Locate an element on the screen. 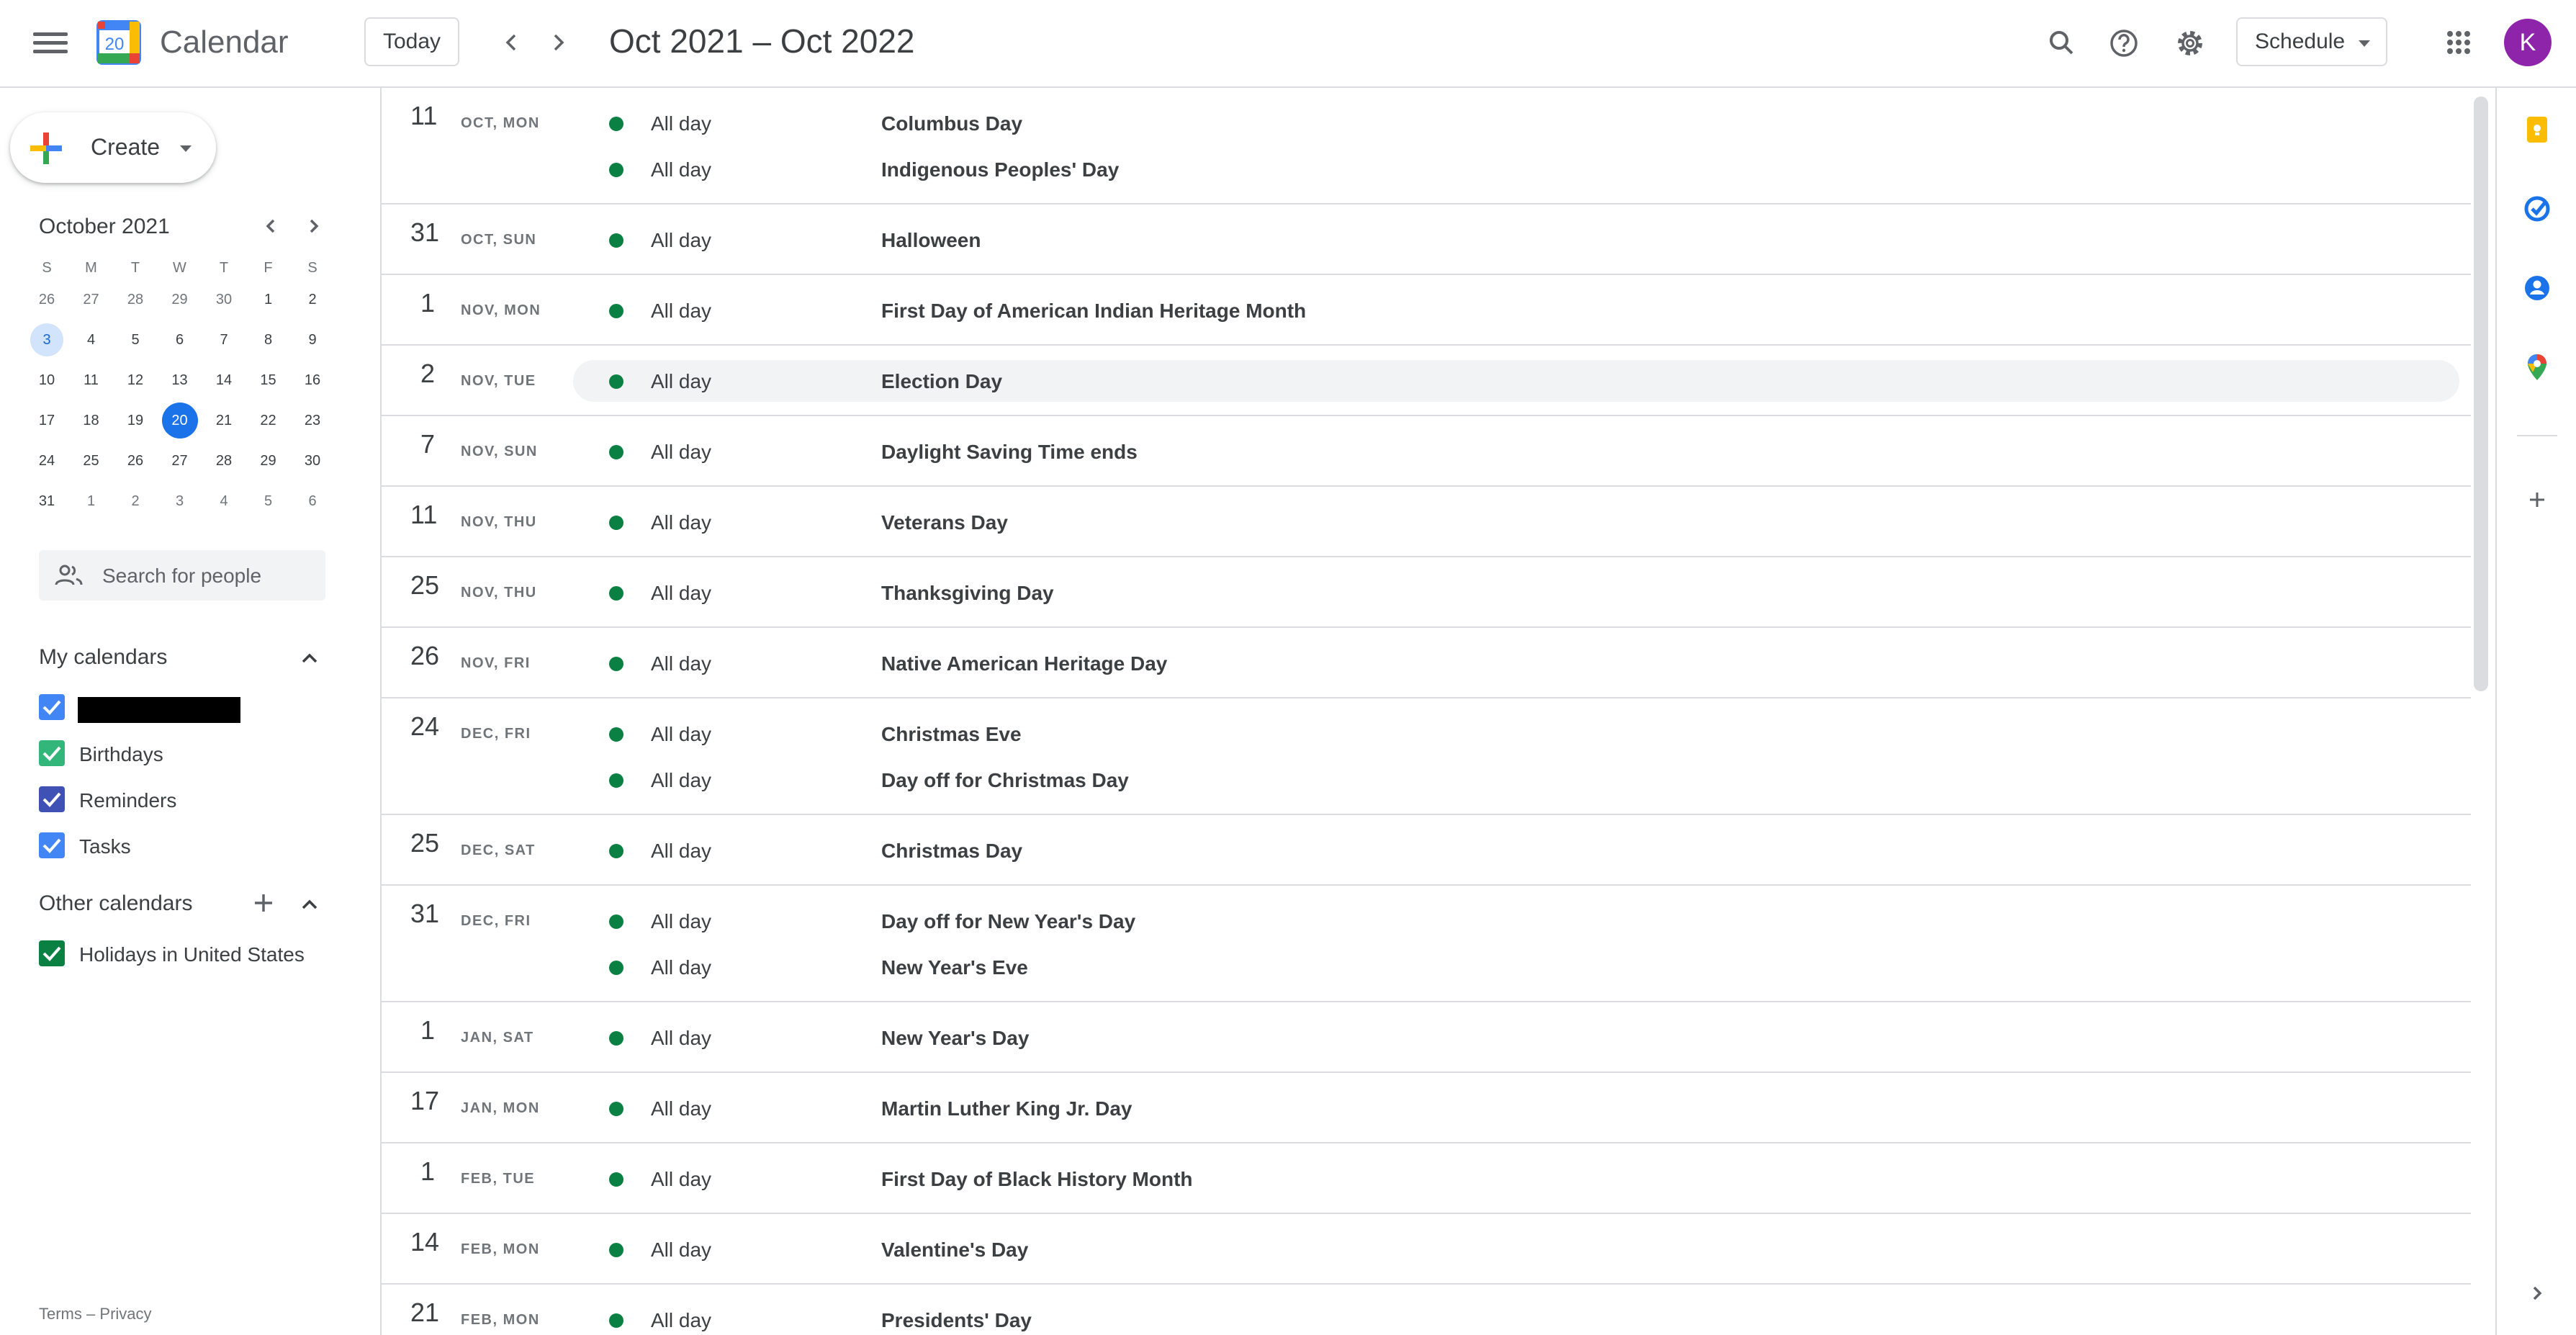  settings-gear-icon is located at coordinates (2190, 43).